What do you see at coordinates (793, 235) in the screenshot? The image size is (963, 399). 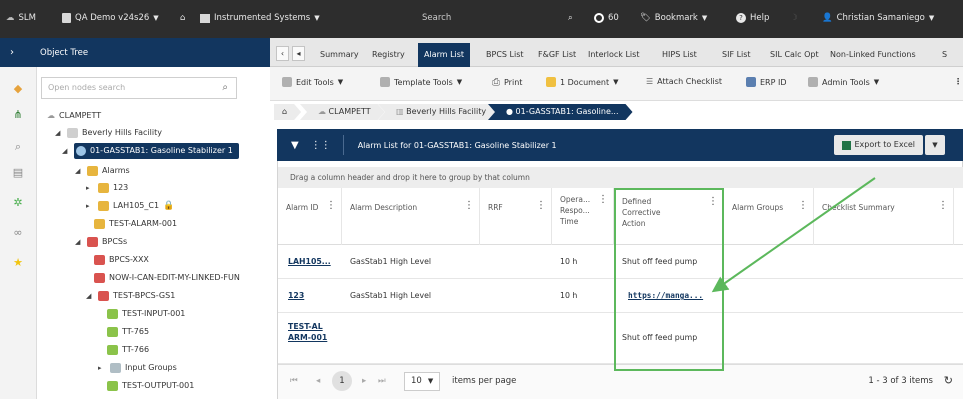 I see `annotation-arrow` at bounding box center [793, 235].